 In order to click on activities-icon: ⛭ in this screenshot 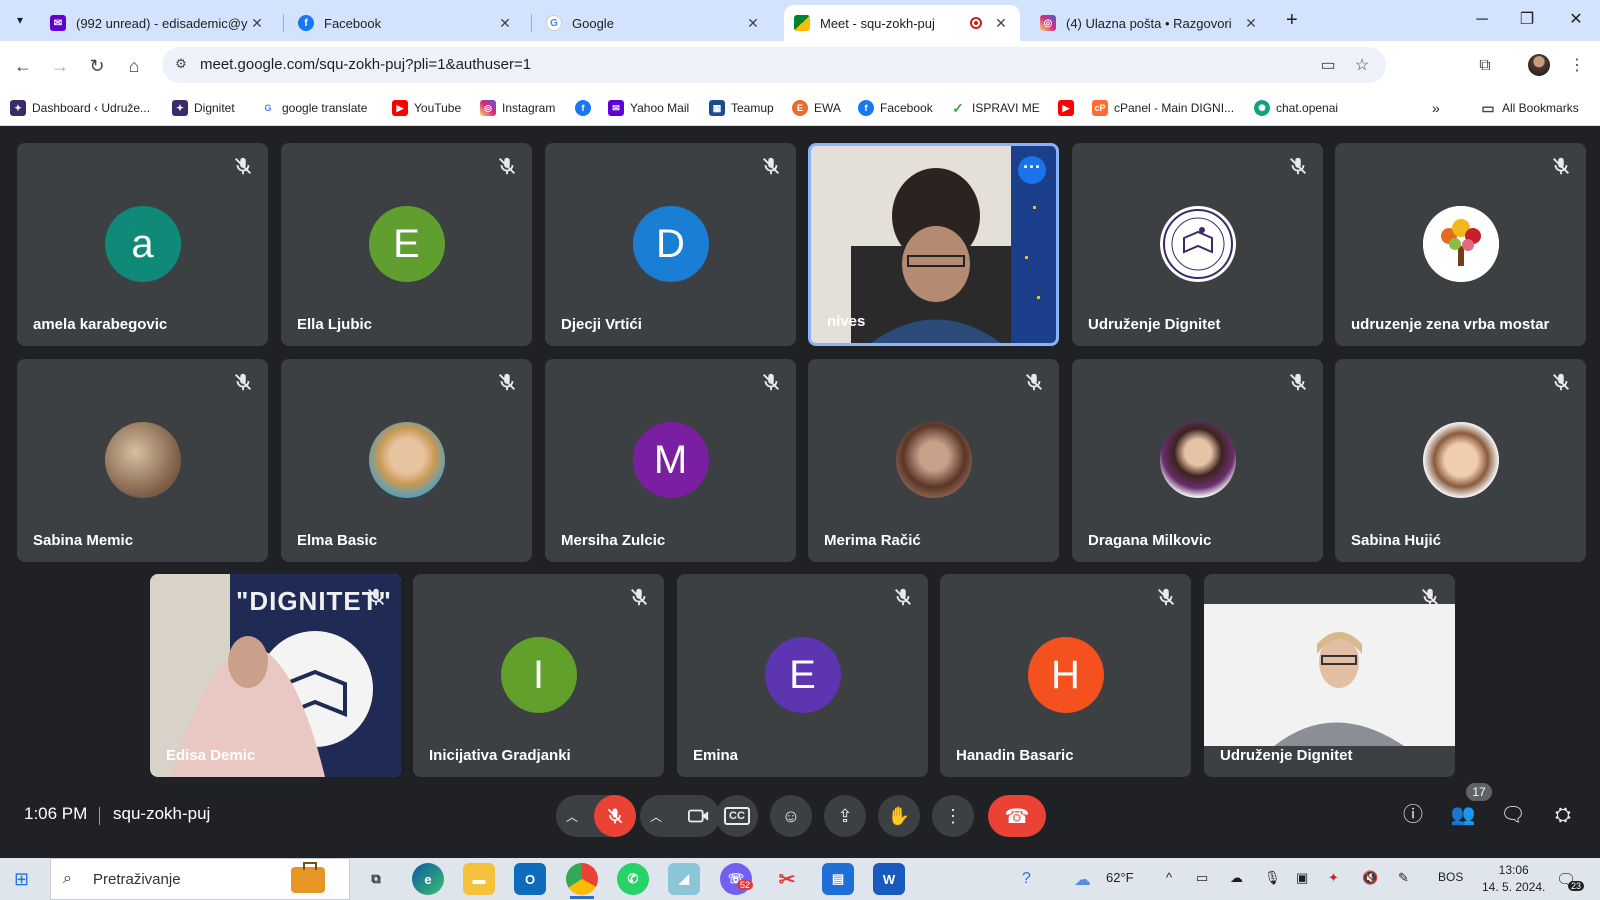, I will do `click(1563, 815)`.